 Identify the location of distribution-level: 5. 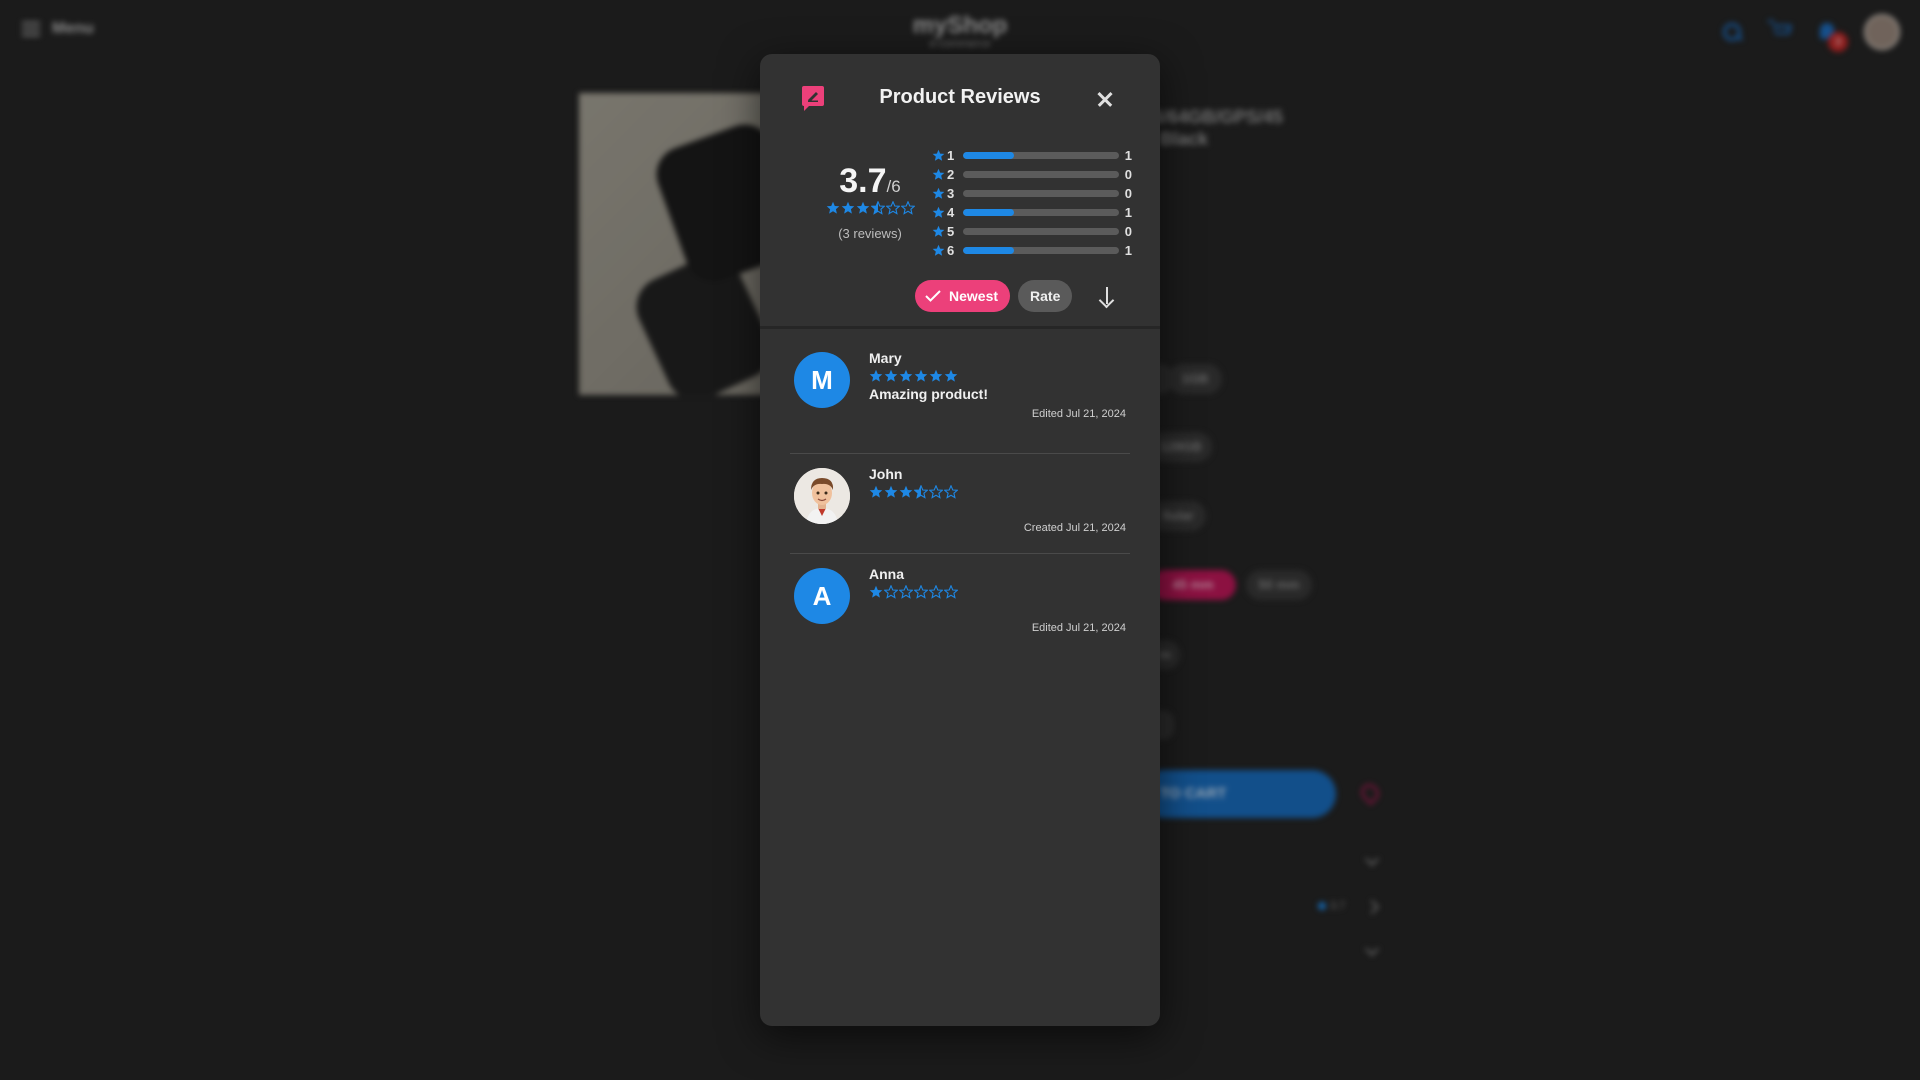
(951, 231).